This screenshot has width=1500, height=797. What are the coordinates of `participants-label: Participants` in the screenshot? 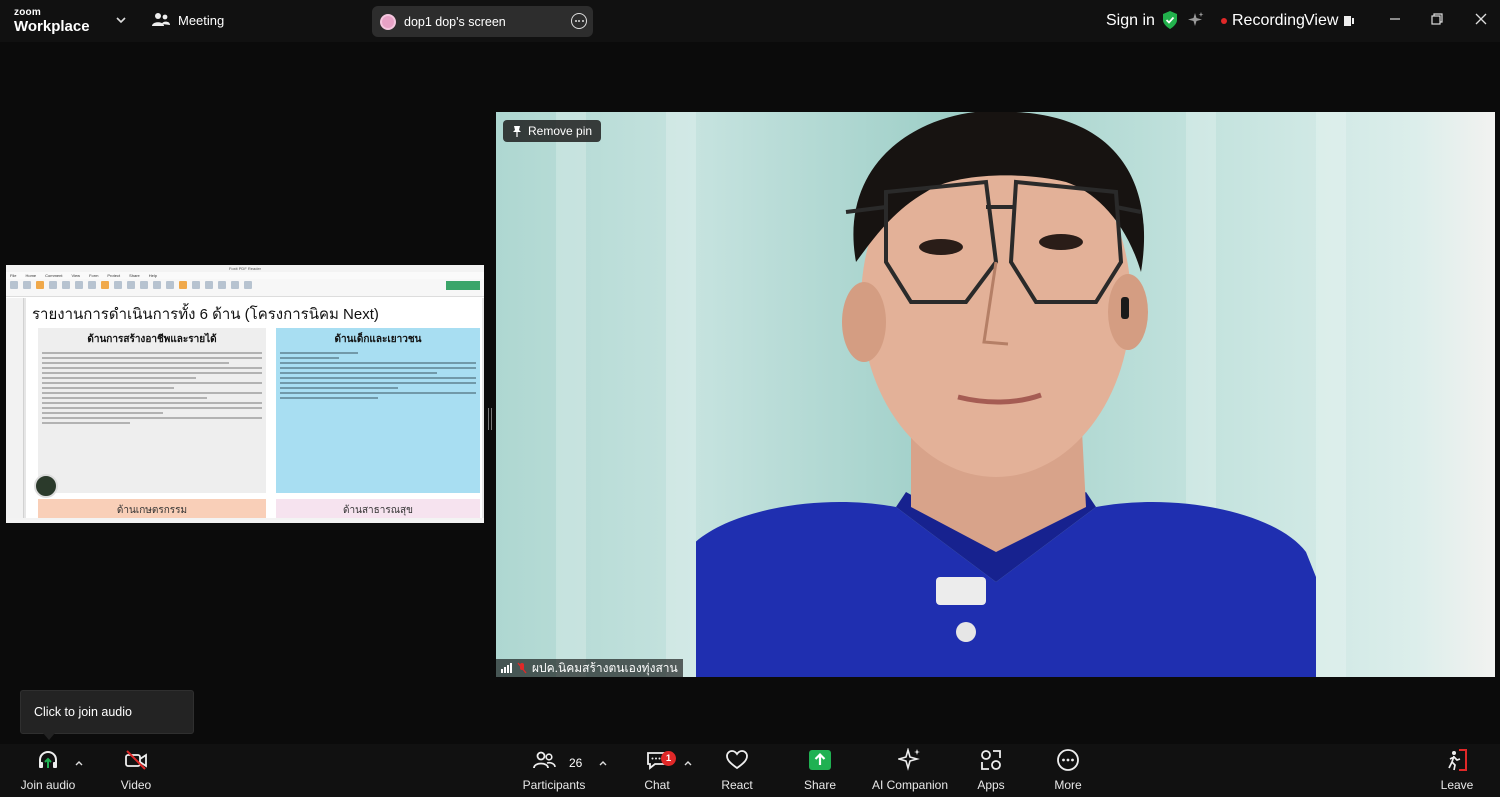 It's located at (554, 785).